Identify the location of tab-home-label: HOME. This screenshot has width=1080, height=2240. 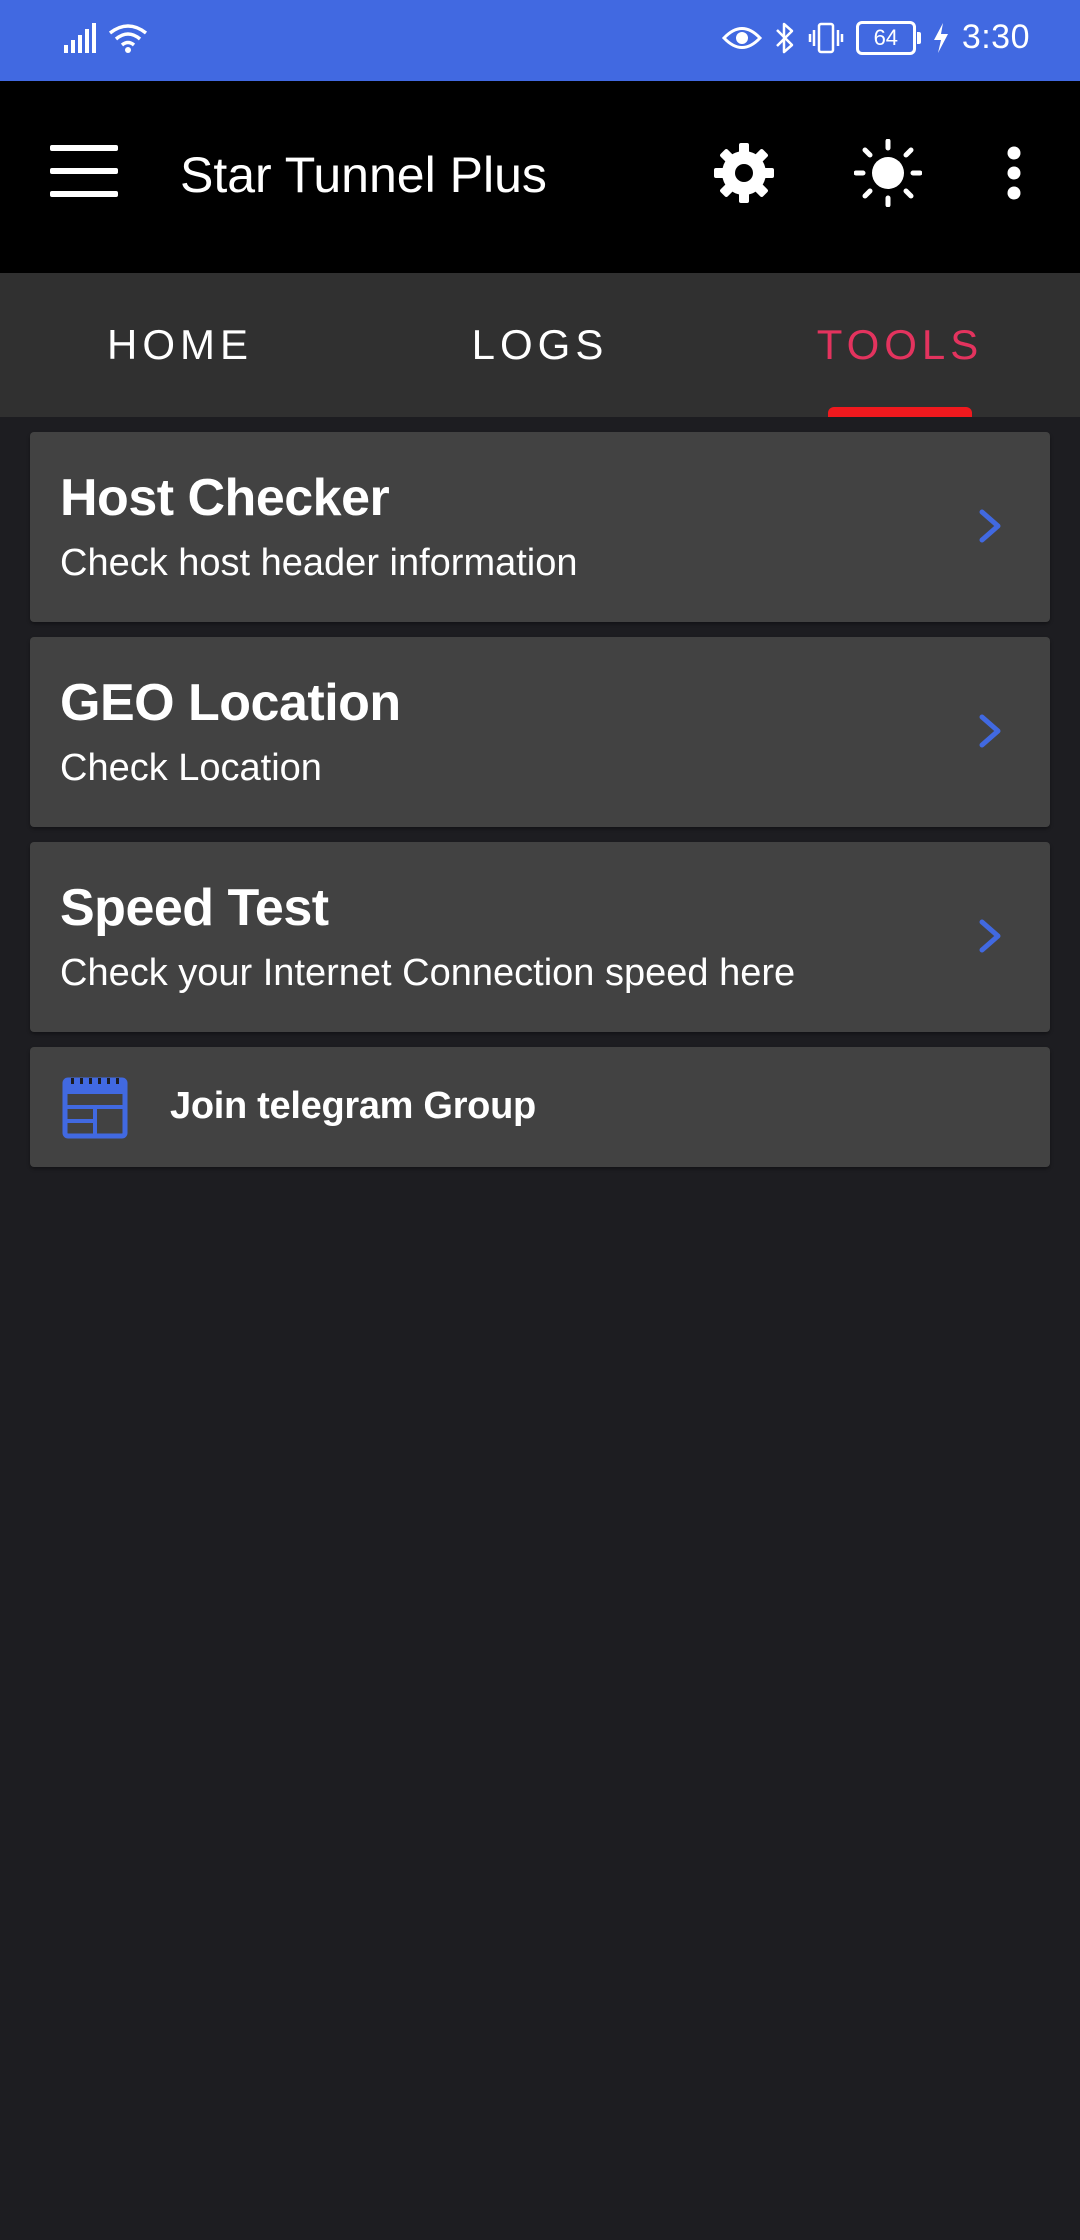
(180, 344).